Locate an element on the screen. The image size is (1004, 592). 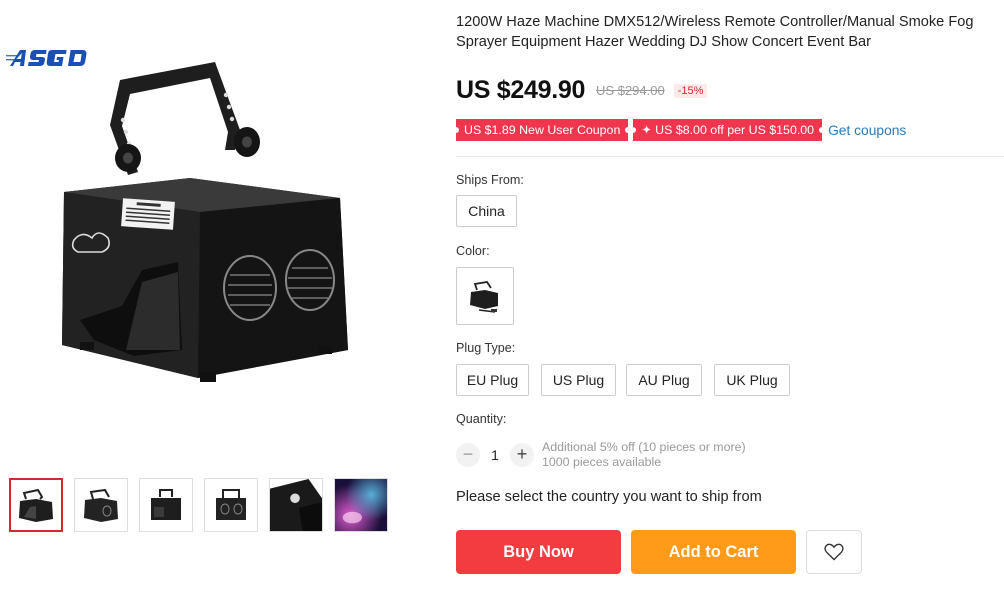
bulk-discount-note: Additional 5% off (10 pieces or more) is located at coordinates (644, 447).